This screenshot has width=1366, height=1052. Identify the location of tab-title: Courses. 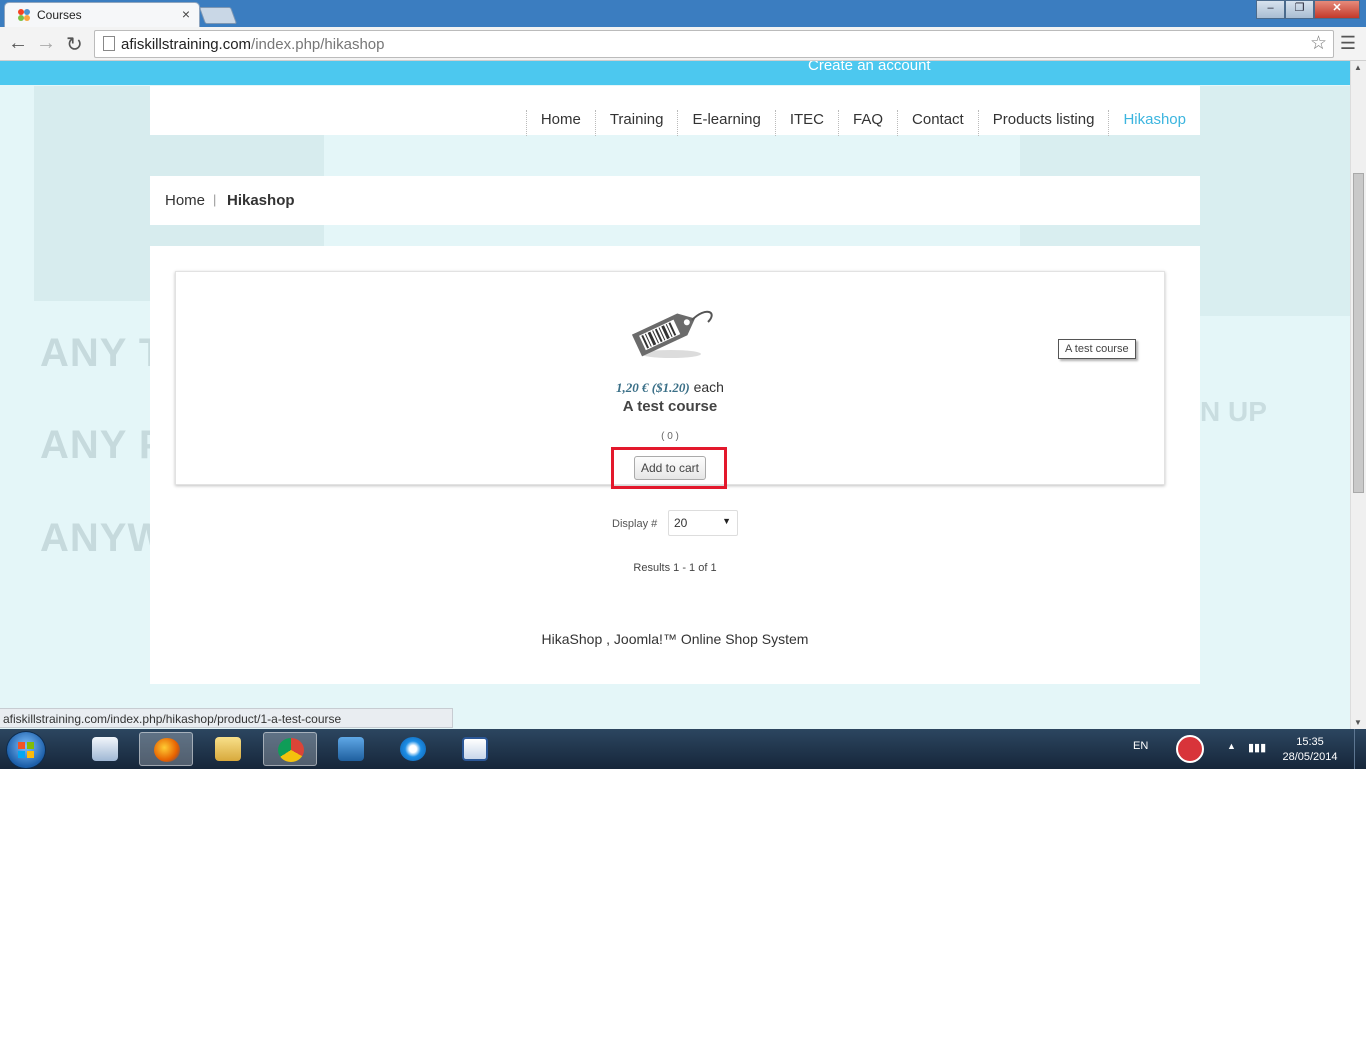
(59, 15).